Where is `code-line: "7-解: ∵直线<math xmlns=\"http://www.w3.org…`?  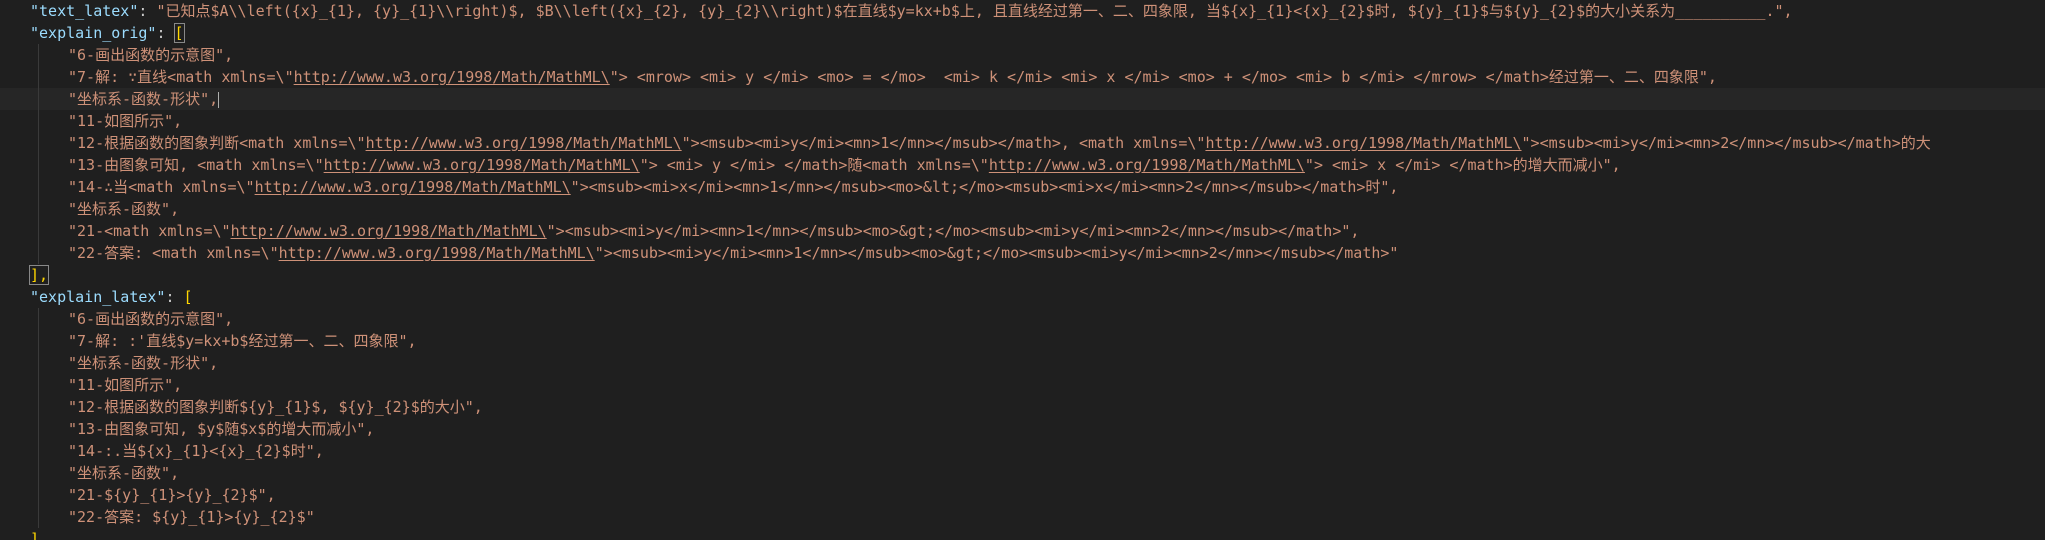 code-line: "7-解: ∵直线<math xmlns=\"http://www.w3.org… is located at coordinates (1022, 77).